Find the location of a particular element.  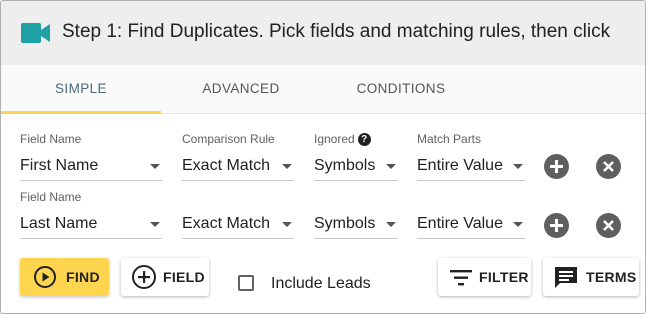

comment-icon is located at coordinates (566, 277).